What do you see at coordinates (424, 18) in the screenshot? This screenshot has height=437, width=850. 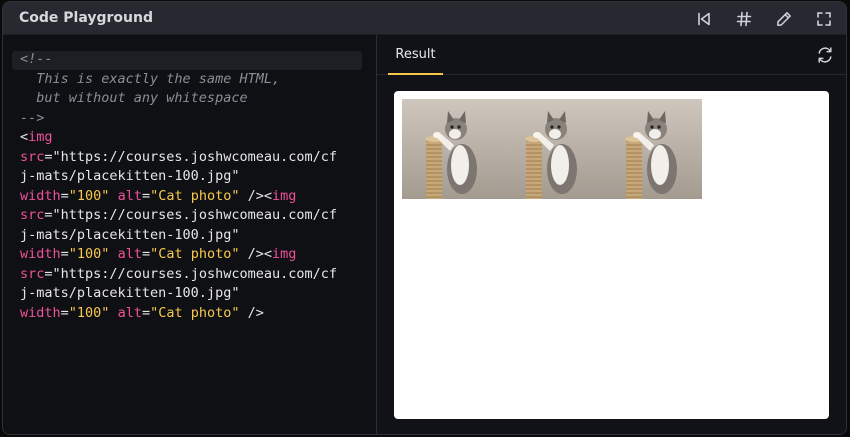 I see `titlebar: Code Playground` at bounding box center [424, 18].